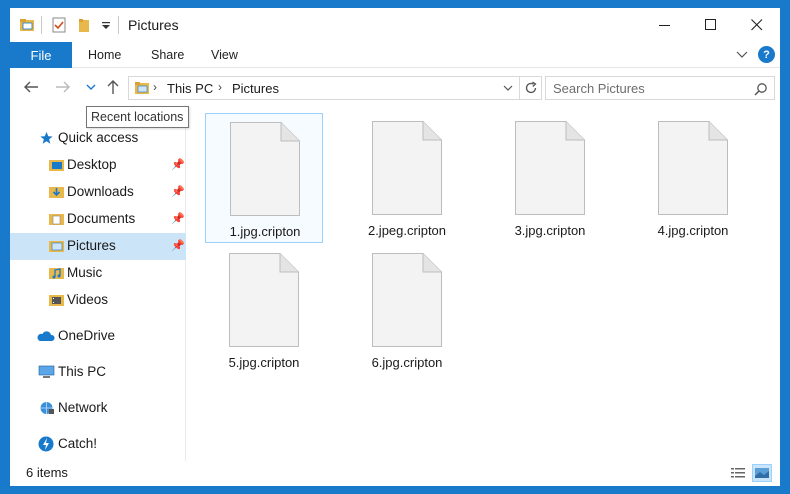 The width and height of the screenshot is (790, 494). What do you see at coordinates (84, 25) in the screenshot?
I see `new-folder-icon` at bounding box center [84, 25].